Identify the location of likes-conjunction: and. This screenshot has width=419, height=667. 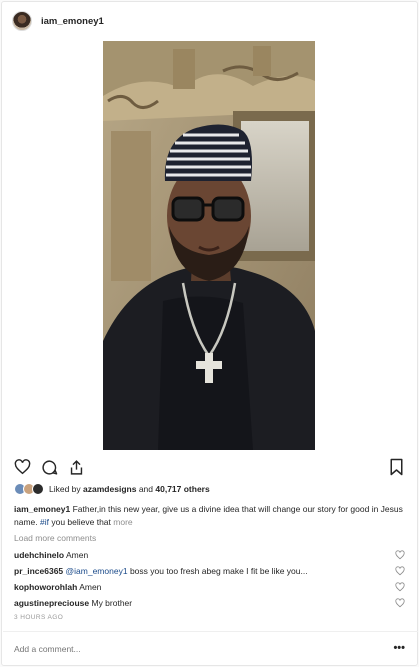
(145, 489).